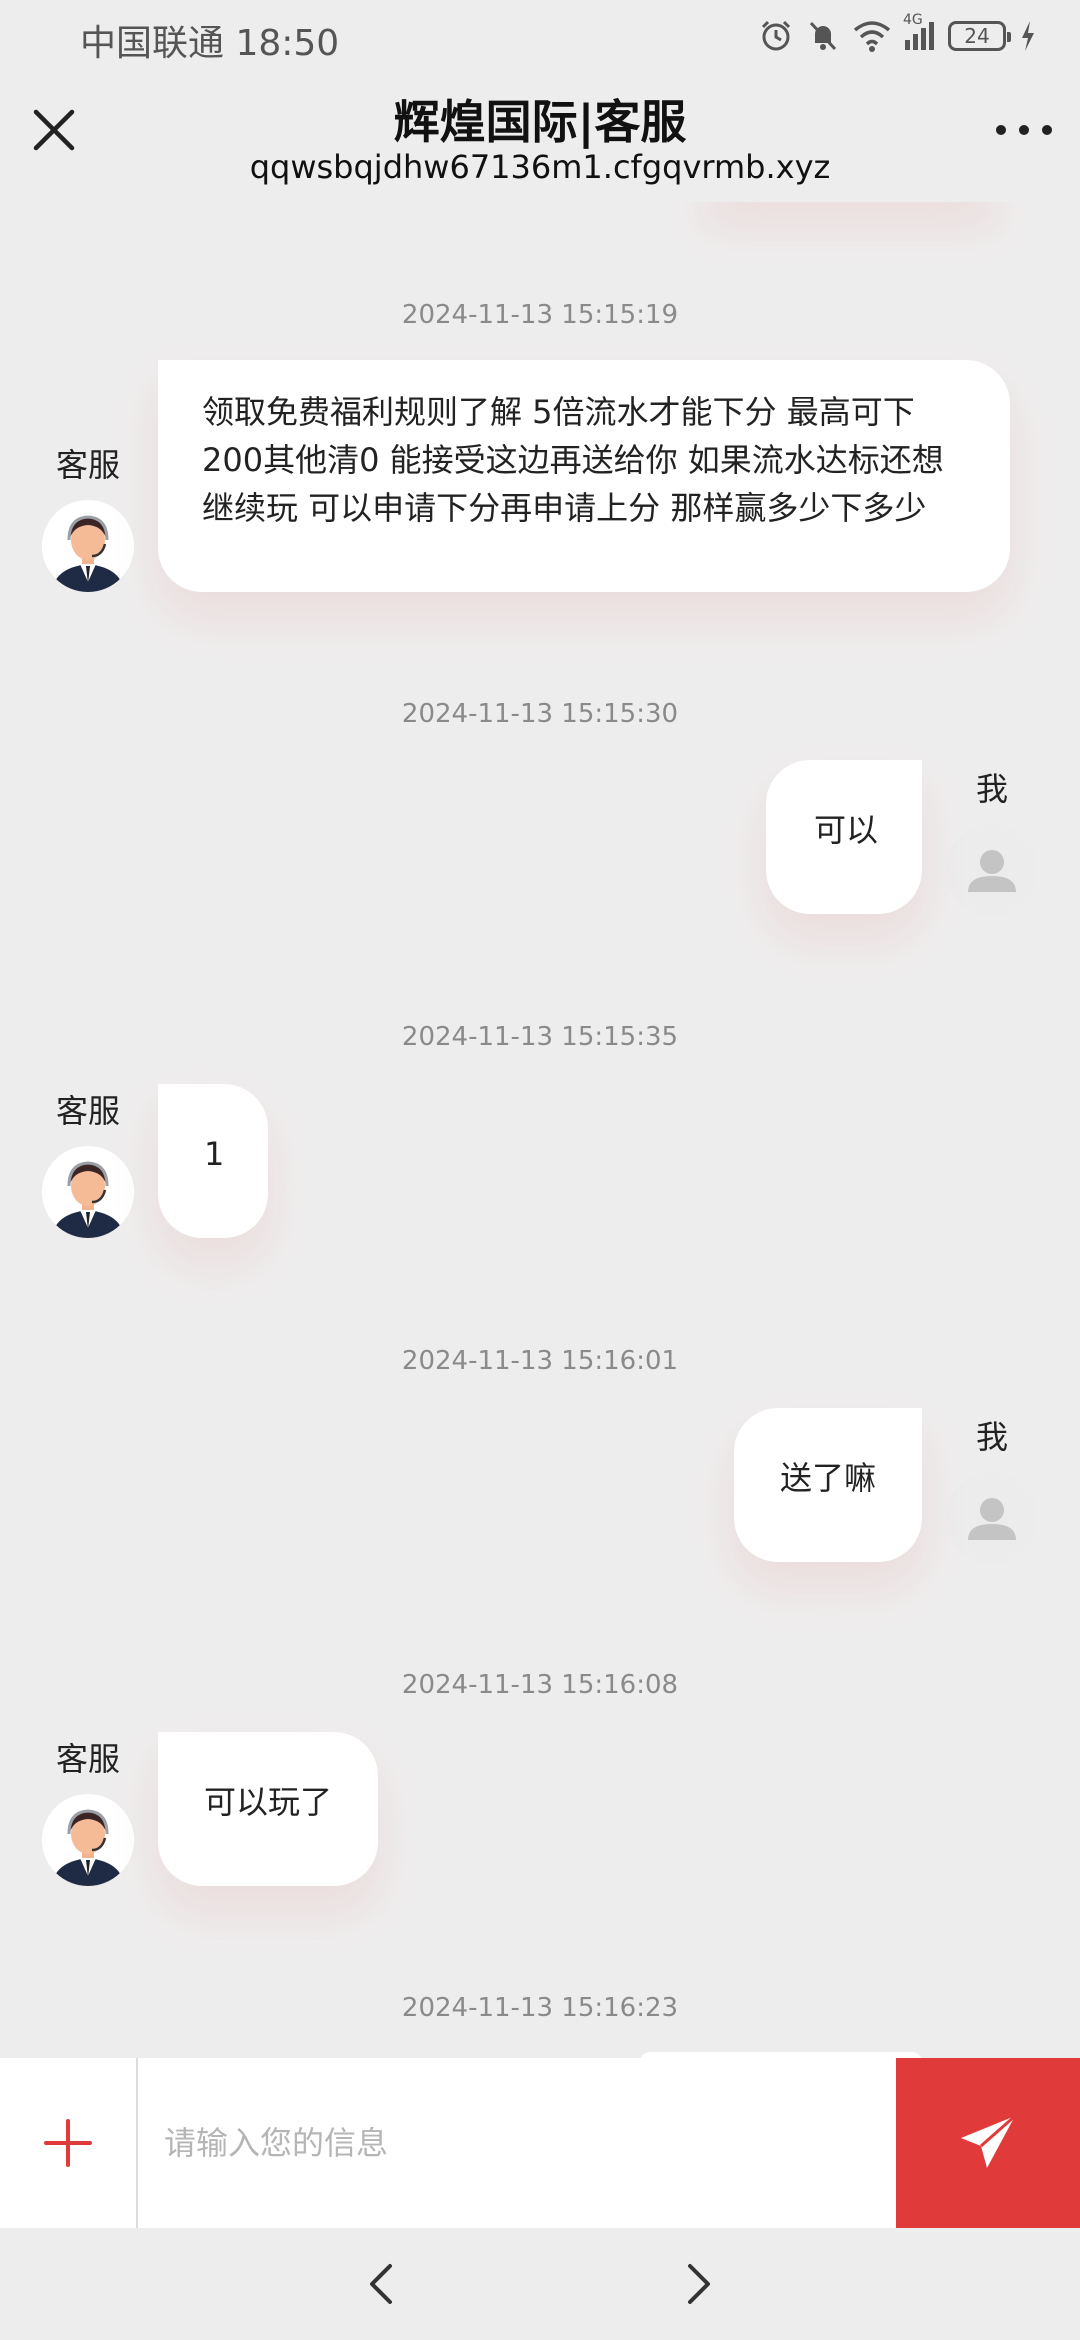  What do you see at coordinates (540, 167) in the screenshot?
I see `page-url: qqwsbqjdhw67136m1.cfgqvrmb.xyz` at bounding box center [540, 167].